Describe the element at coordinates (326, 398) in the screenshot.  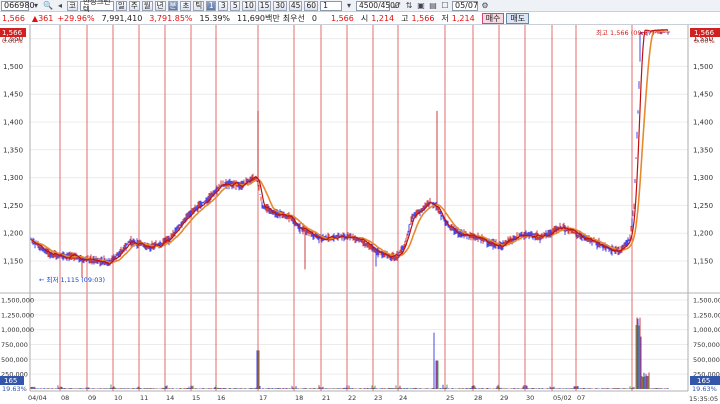
I see `date-label: 21` at that location.